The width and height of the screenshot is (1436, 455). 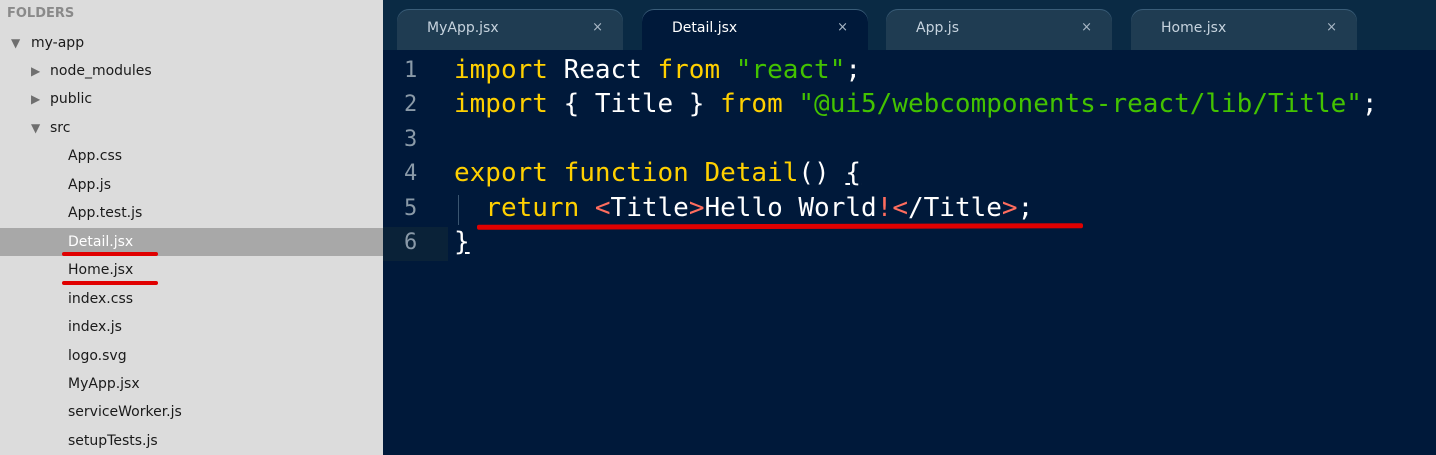 What do you see at coordinates (191, 156) in the screenshot?
I see `tree-file-app-css: App.css` at bounding box center [191, 156].